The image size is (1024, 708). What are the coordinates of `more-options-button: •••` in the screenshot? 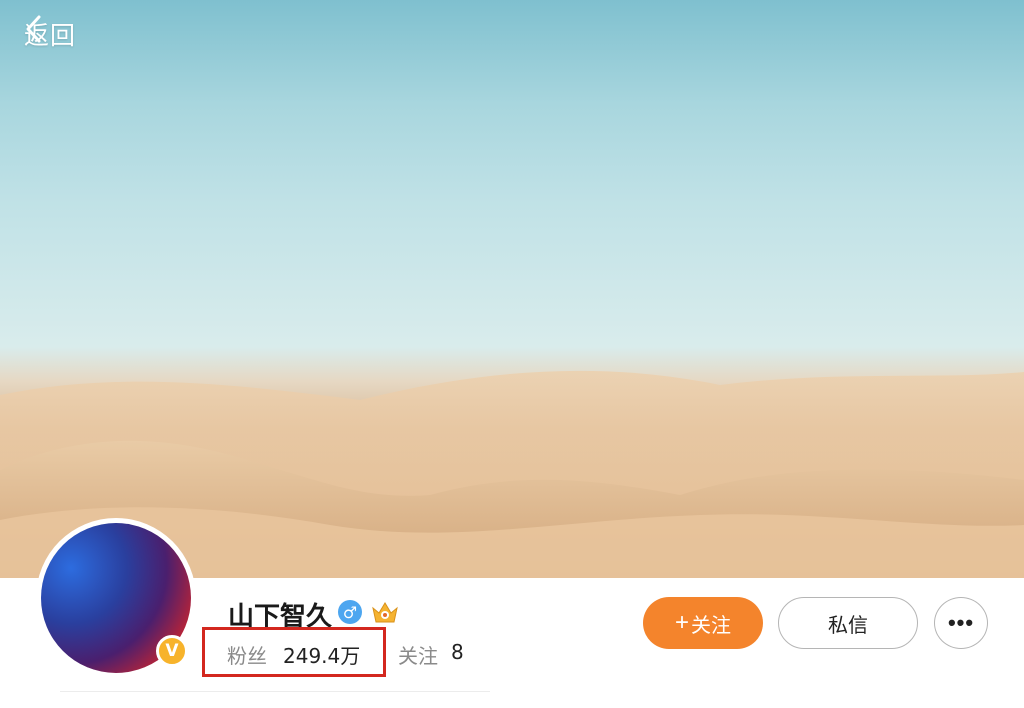 It's located at (961, 623).